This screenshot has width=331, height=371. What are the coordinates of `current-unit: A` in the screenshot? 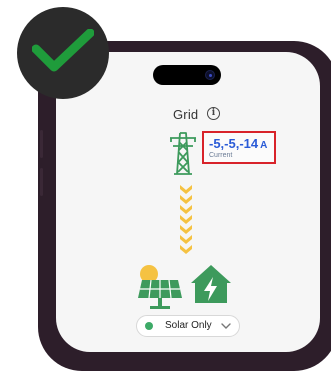 It's located at (264, 145).